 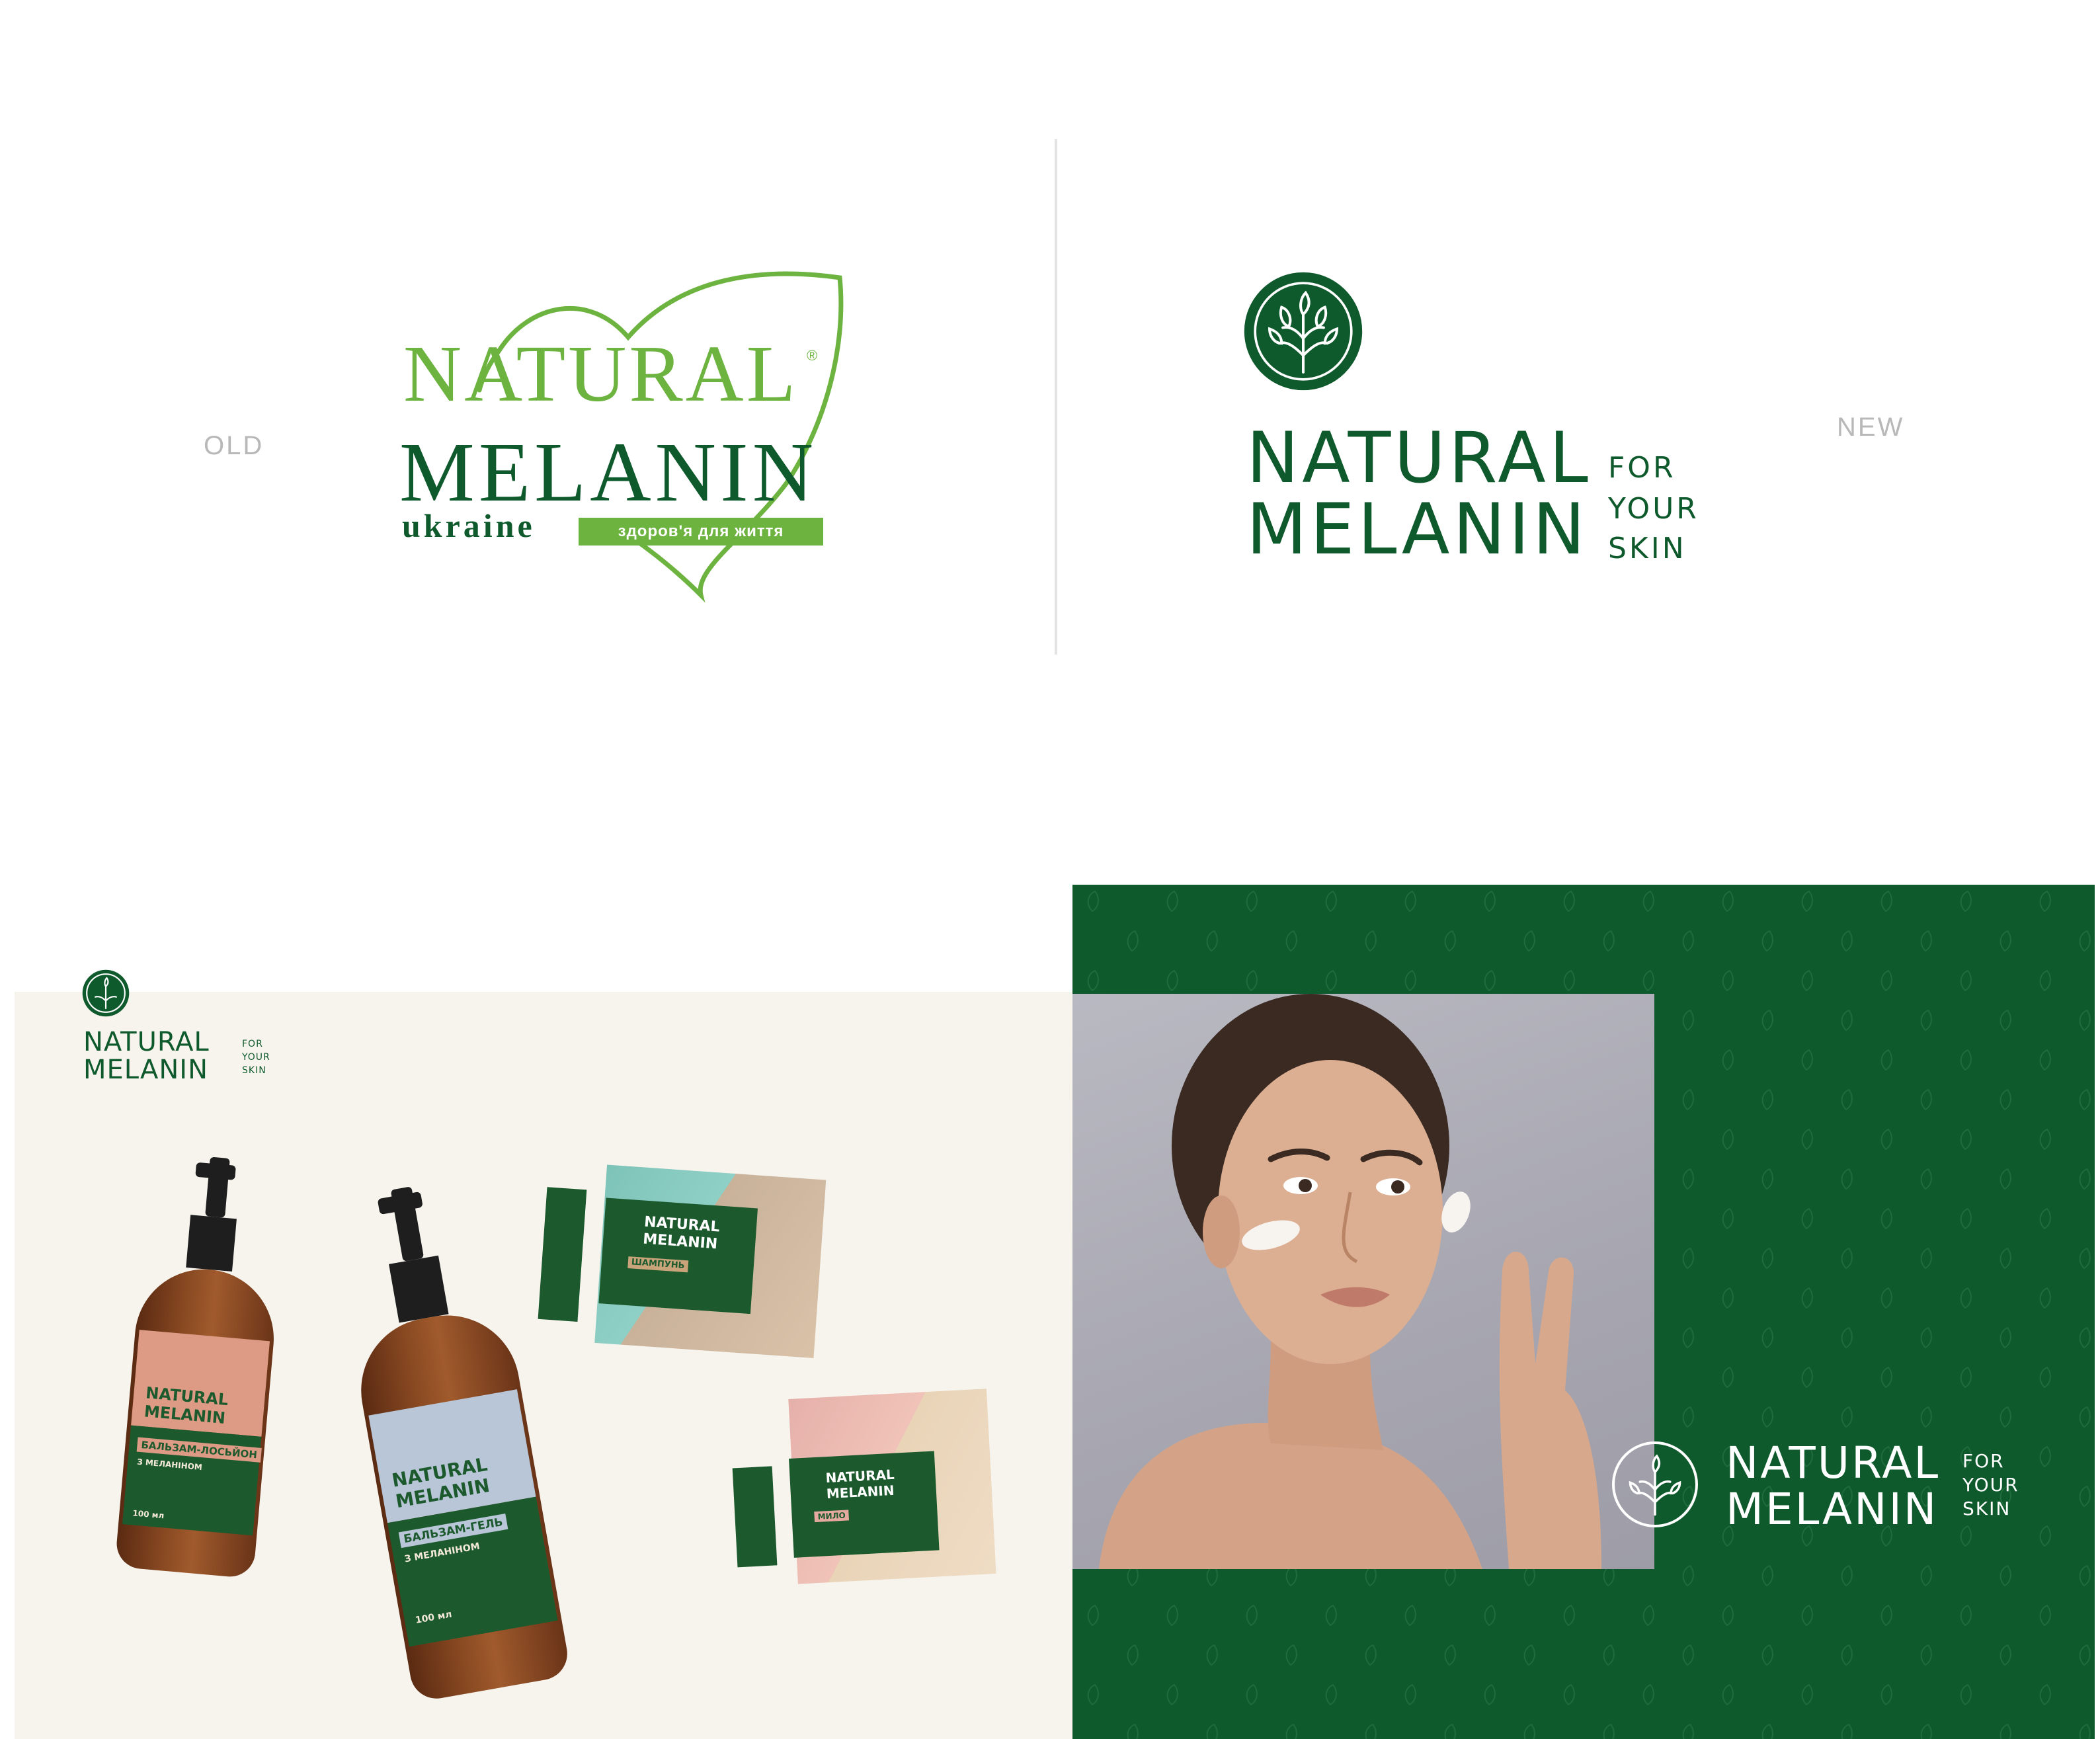 I want to click on old-logo-melanin: MELANIN, so click(x=608, y=472).